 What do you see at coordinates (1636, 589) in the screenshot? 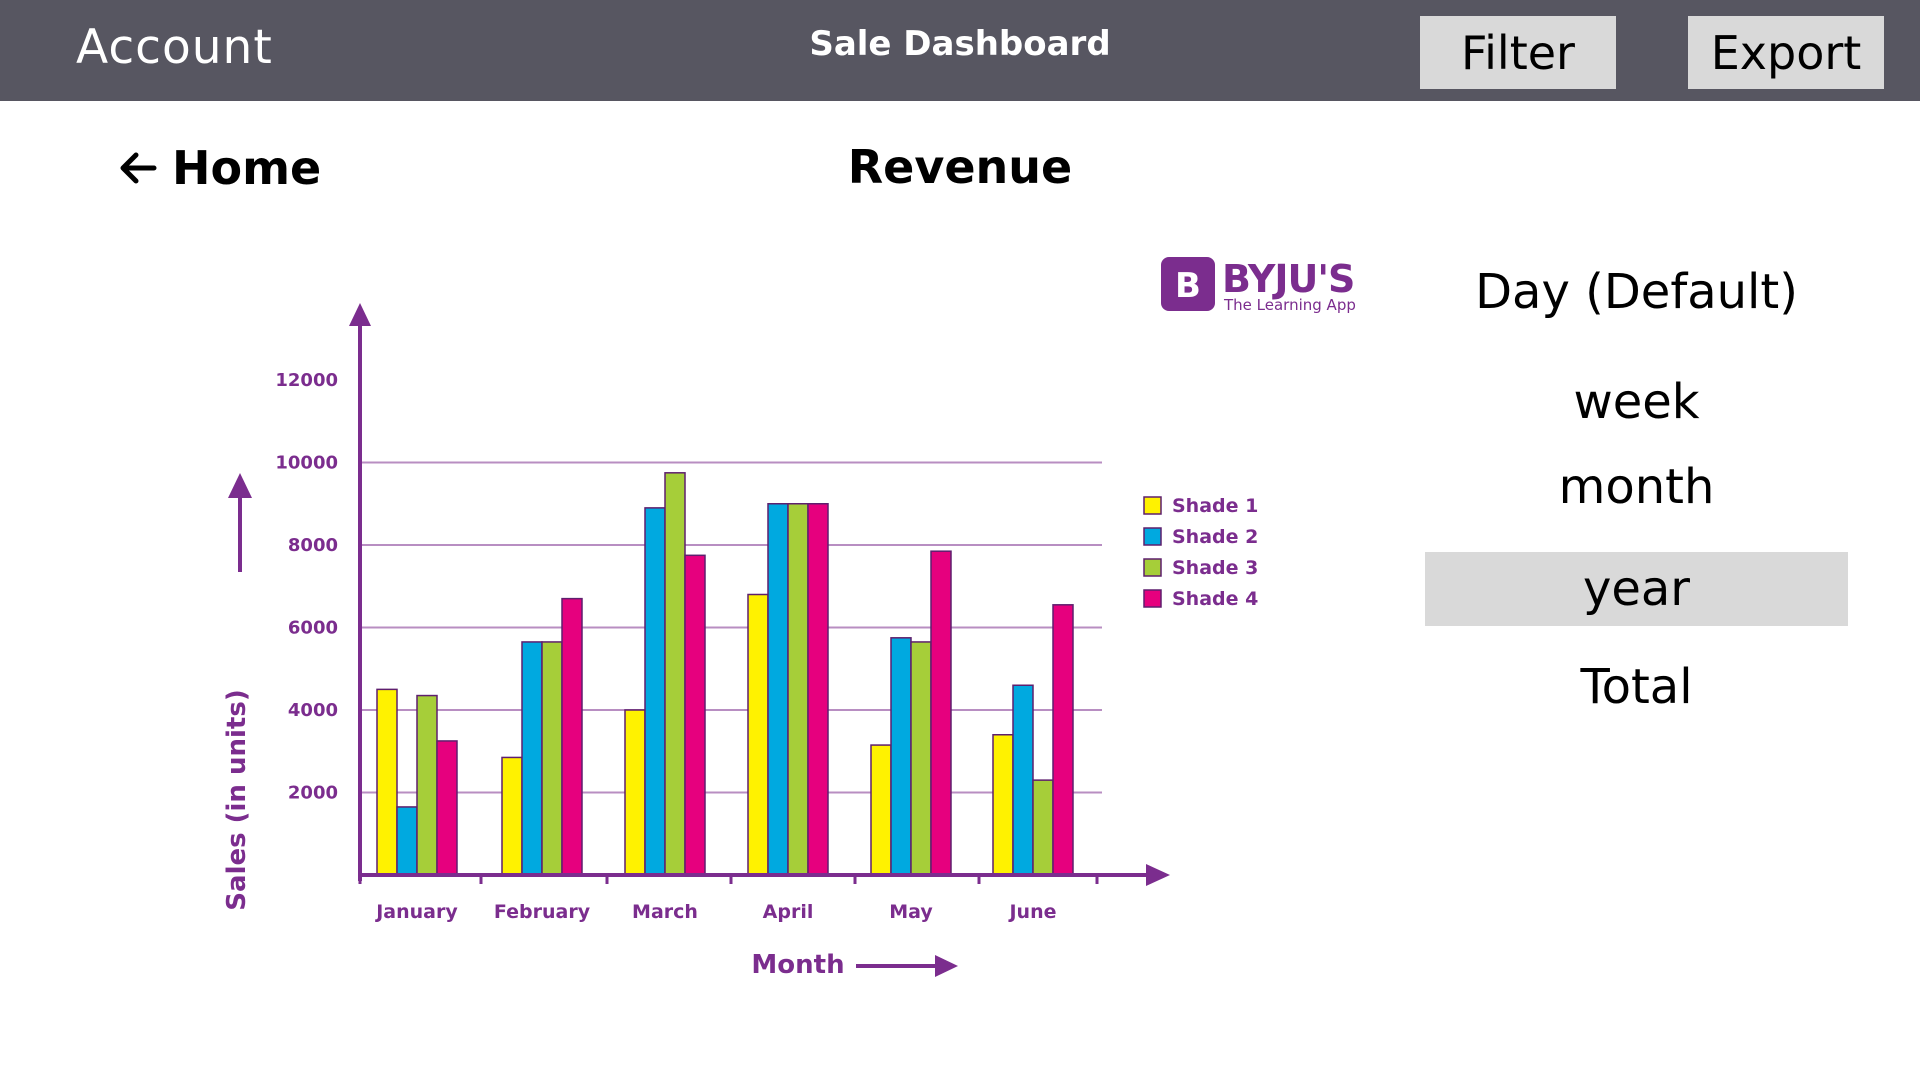
I see `period-option-year: year` at bounding box center [1636, 589].